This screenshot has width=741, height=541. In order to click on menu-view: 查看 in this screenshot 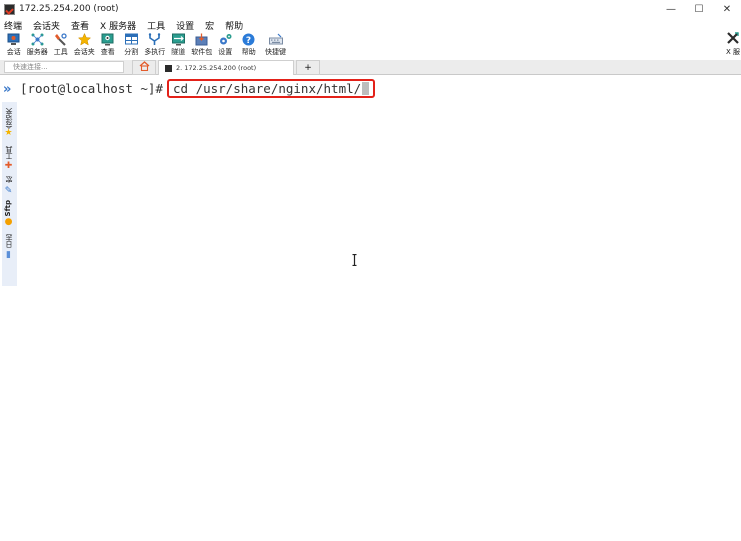, I will do `click(80, 25)`.